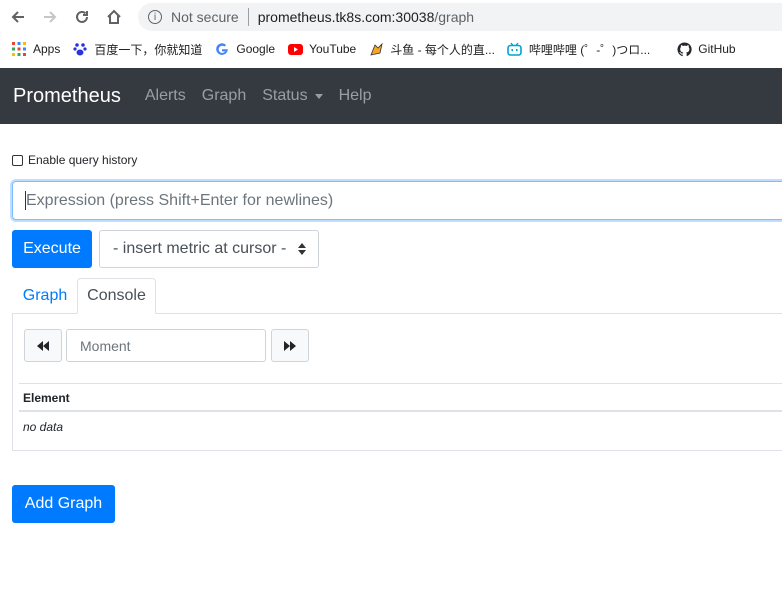  What do you see at coordinates (17, 160) in the screenshot?
I see `history-checkbox` at bounding box center [17, 160].